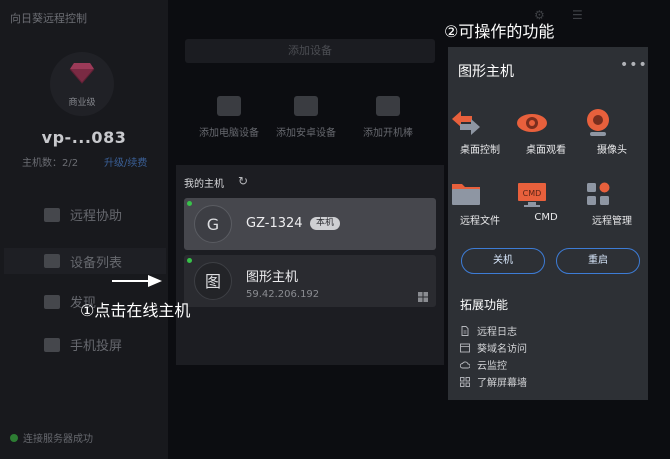  I want to click on ext-label: 了解屏幕墙, so click(502, 383).